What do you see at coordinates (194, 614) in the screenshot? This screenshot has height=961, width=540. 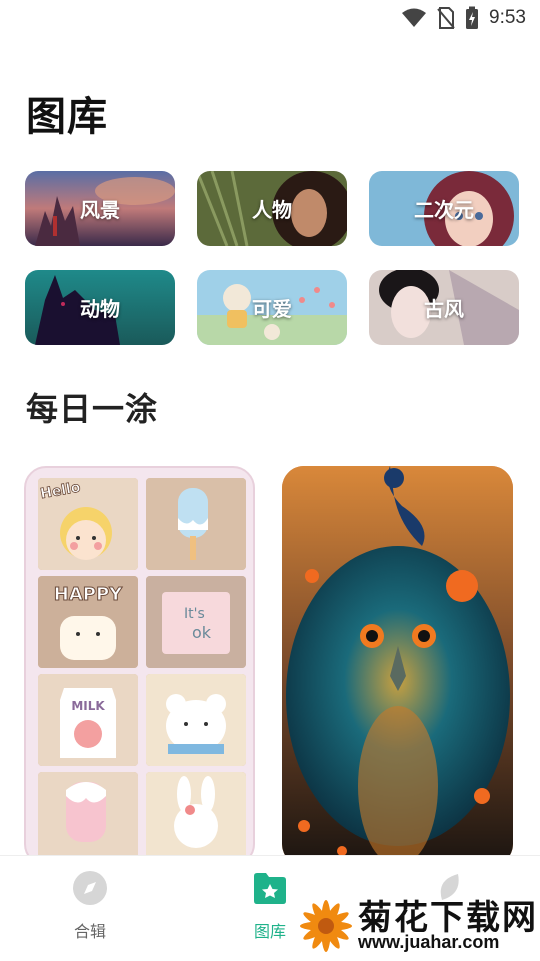 I see `collage-its-text: It's` at bounding box center [194, 614].